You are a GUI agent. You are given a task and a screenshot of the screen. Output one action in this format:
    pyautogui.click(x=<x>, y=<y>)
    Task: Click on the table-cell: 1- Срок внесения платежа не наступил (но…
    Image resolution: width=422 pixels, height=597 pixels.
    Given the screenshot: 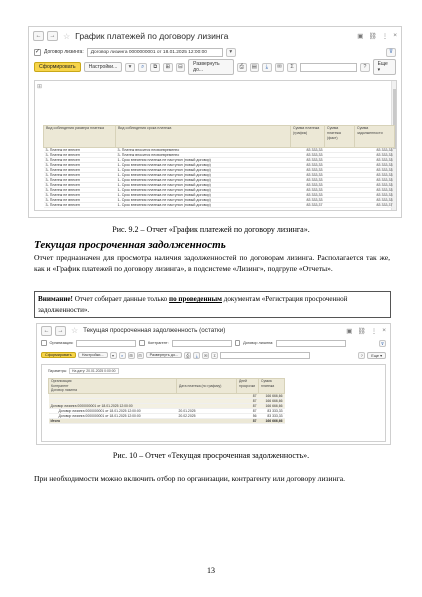 What is the action you would take?
    pyautogui.click(x=203, y=205)
    